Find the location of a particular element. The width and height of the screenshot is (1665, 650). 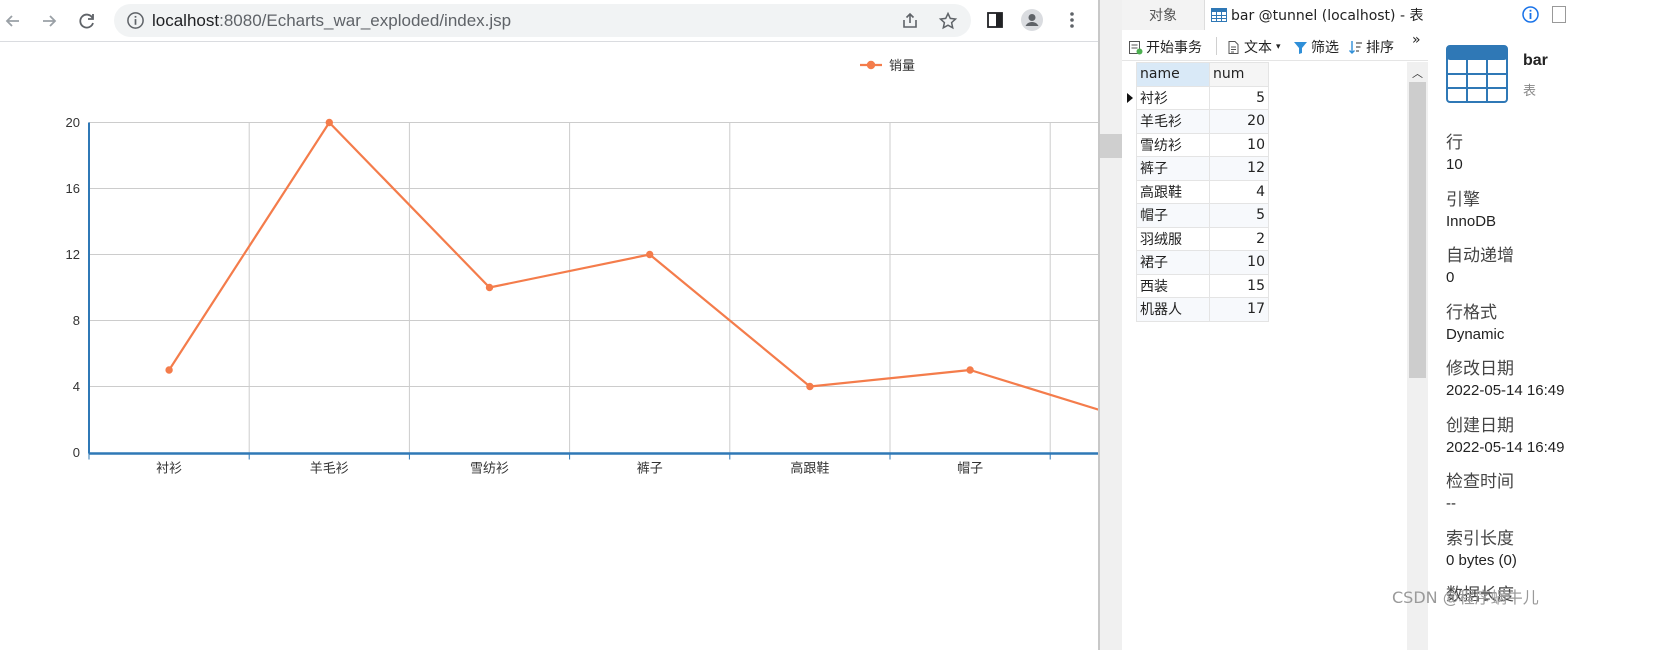

y-tick-label: 12 is located at coordinates (73, 254).